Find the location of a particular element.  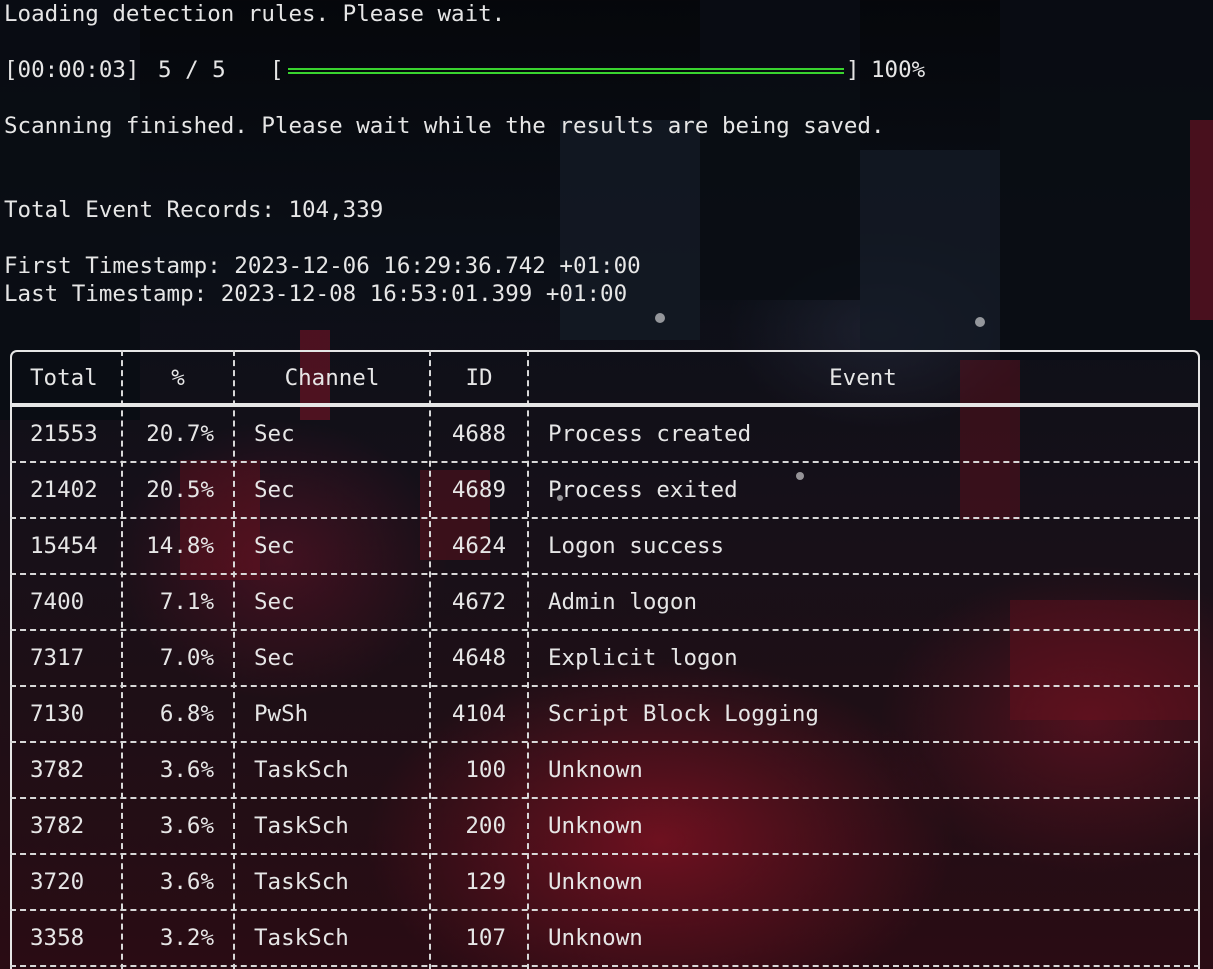

event-name-cell: Process created is located at coordinates (650, 434).